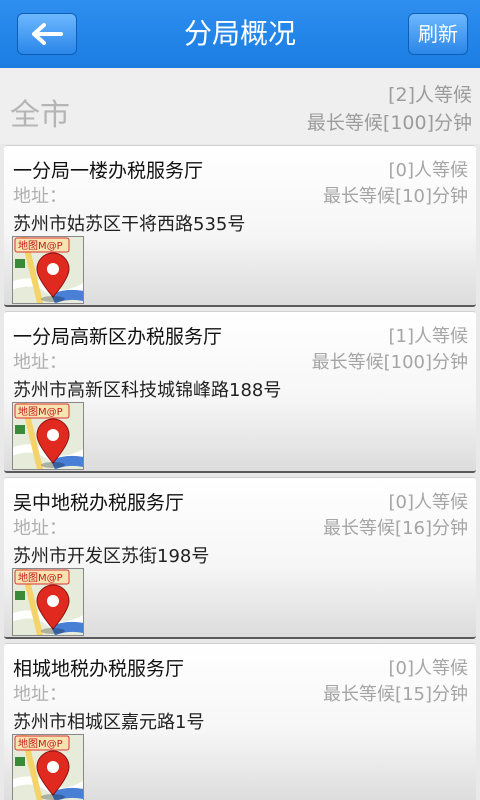  What do you see at coordinates (40, 115) in the screenshot?
I see `city-label: 全市` at bounding box center [40, 115].